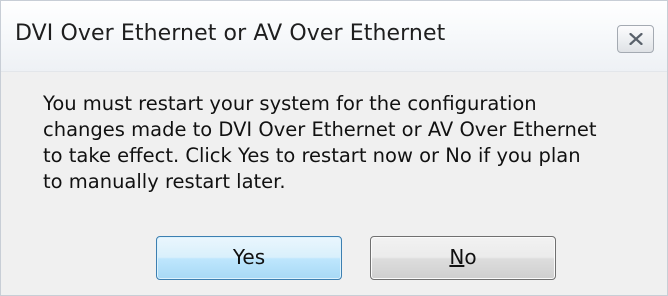  Describe the element at coordinates (470, 257) in the screenshot. I see `no-button-label: o` at that location.